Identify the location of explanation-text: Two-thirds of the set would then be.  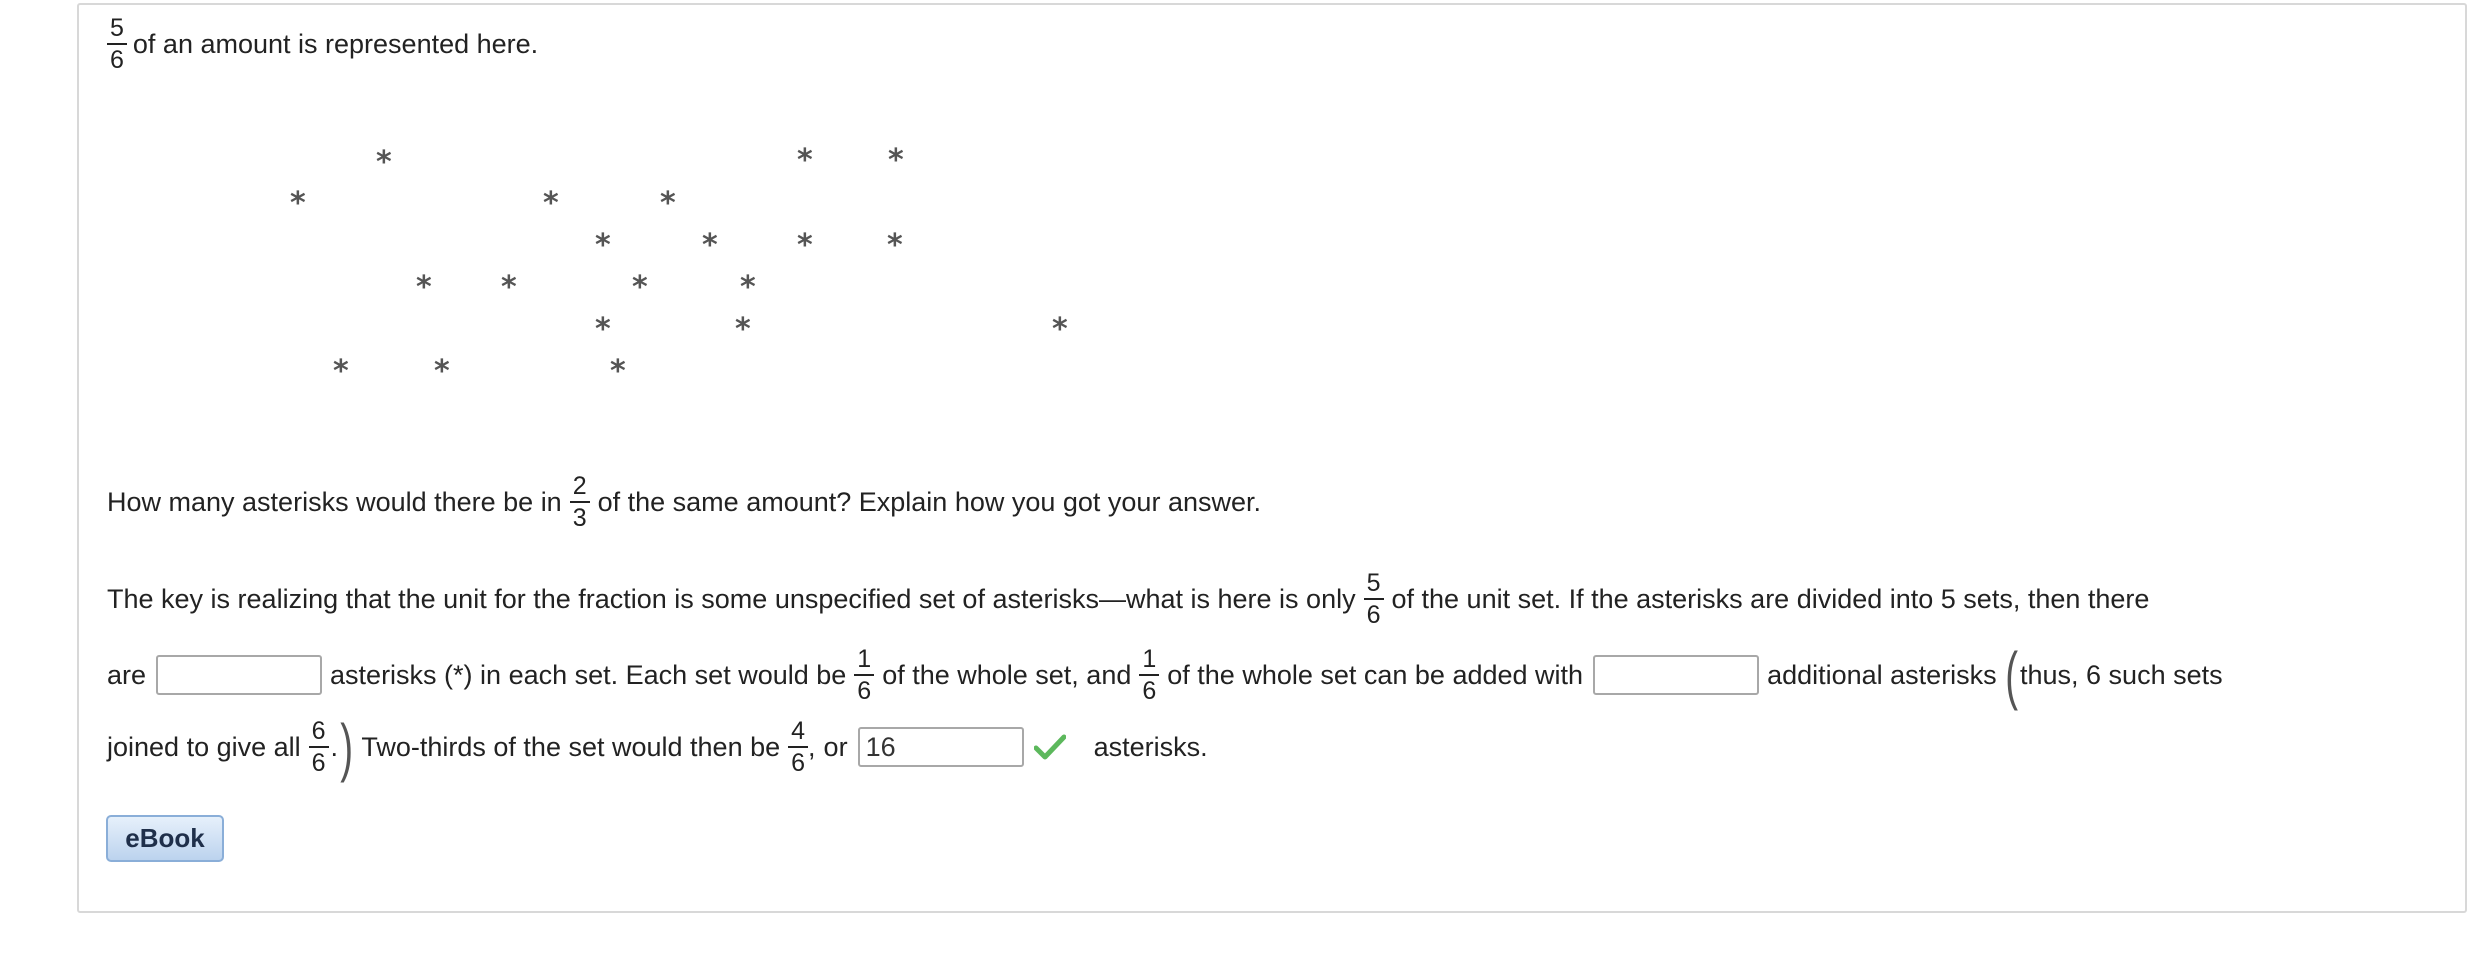
(571, 746).